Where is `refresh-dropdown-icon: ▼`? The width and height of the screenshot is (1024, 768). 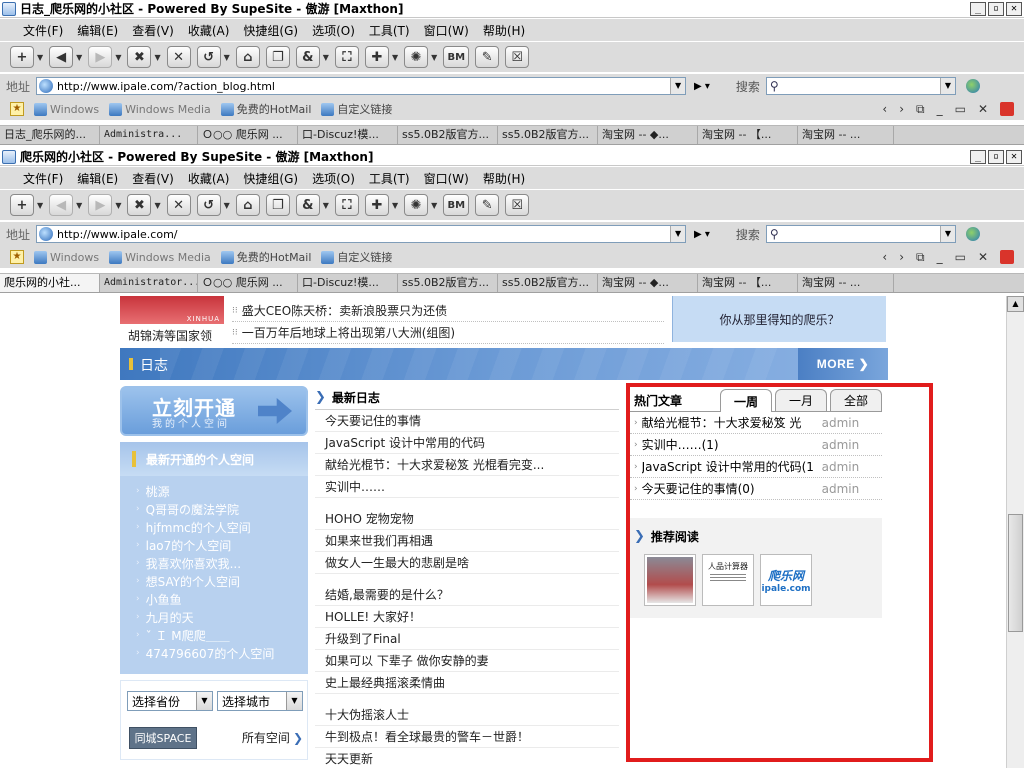
refresh-dropdown-icon: ▼ is located at coordinates (227, 205).